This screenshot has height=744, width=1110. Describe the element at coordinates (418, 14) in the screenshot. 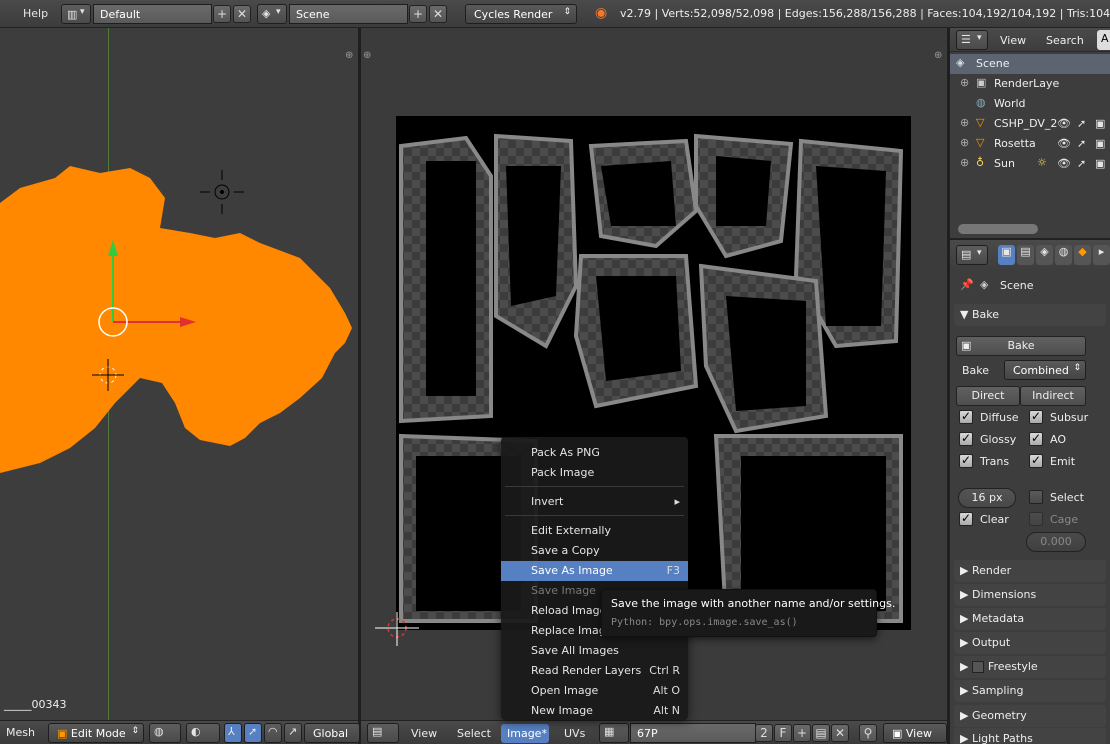

I see `add-scene-button: +` at that location.